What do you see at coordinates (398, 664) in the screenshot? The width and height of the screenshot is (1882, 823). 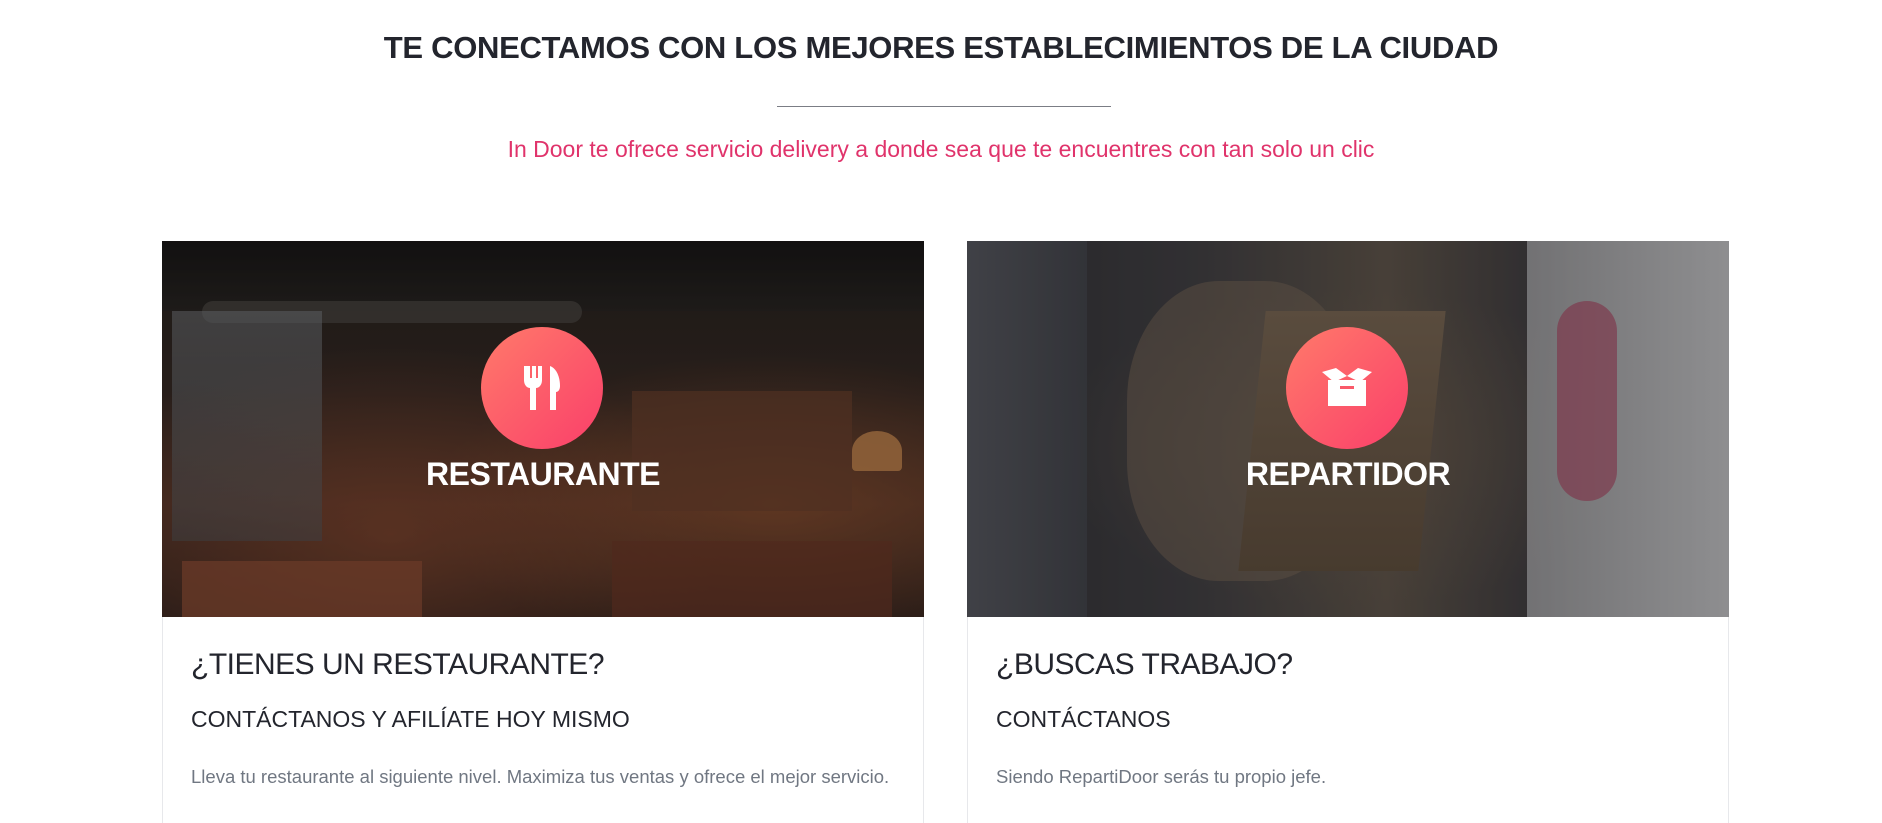 I see `card-heading: ¿TIENES UN RESTAURANTE?` at bounding box center [398, 664].